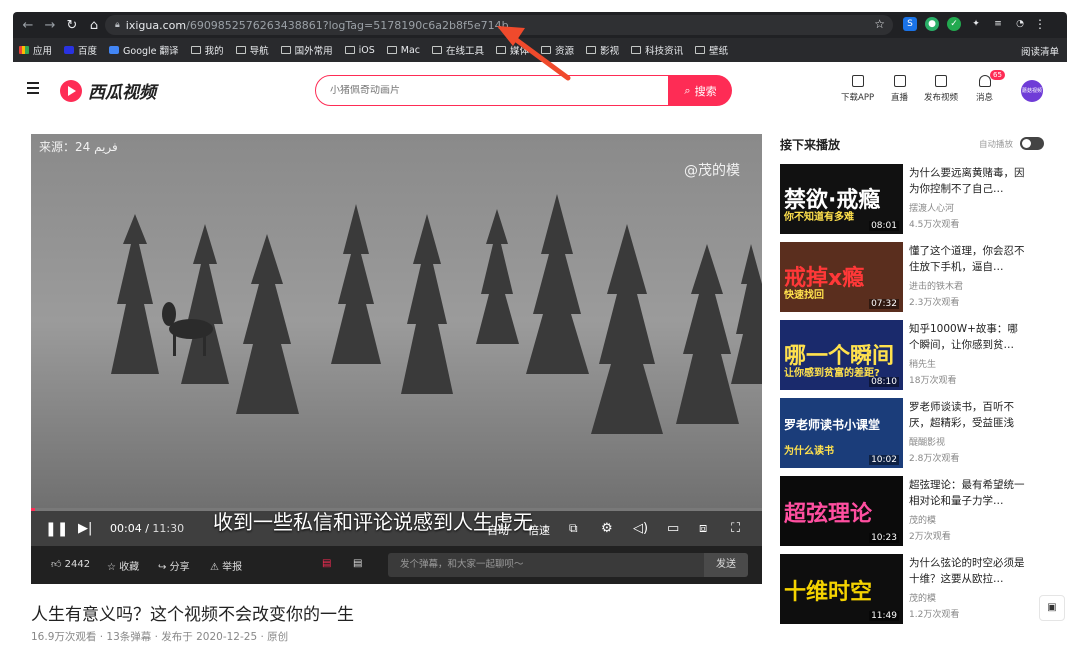 This screenshot has width=1080, height=658. I want to click on recommended-views: 1.2万次观看, so click(934, 615).